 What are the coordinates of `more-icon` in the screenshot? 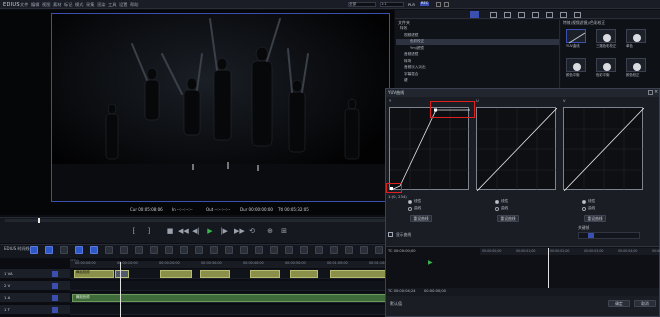 It's located at (379, 250).